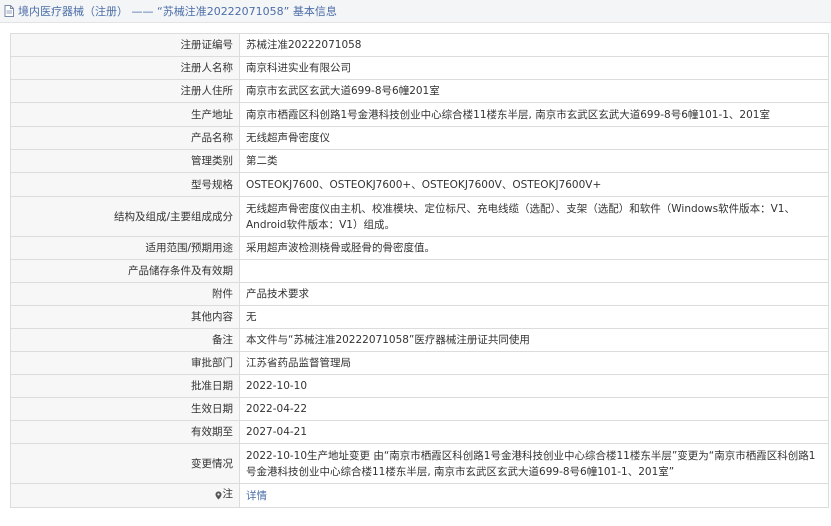  I want to click on page-title: 境内医疗器械（注册） —— “苏械注准20222071058” 基本信息, so click(177, 11).